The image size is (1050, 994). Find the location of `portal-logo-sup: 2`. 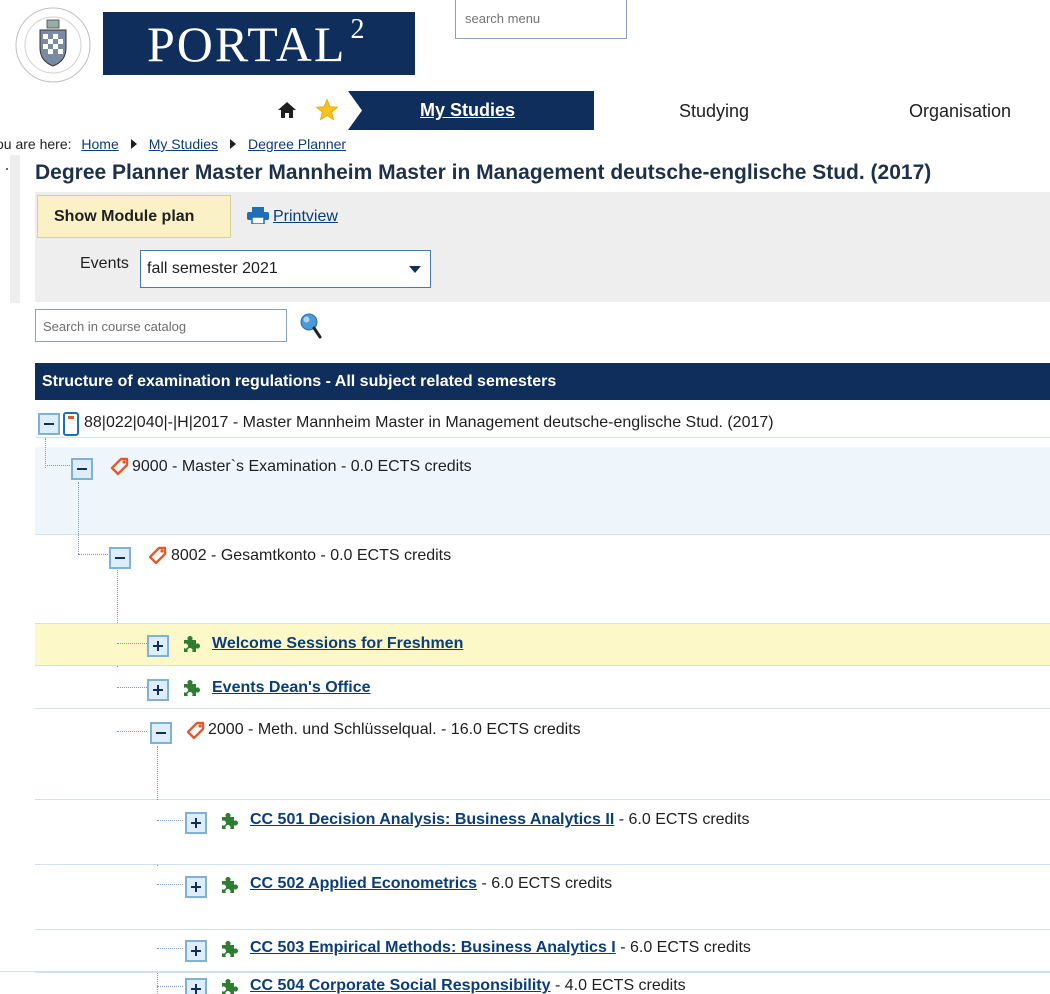

portal-logo-sup: 2 is located at coordinates (358, 29).